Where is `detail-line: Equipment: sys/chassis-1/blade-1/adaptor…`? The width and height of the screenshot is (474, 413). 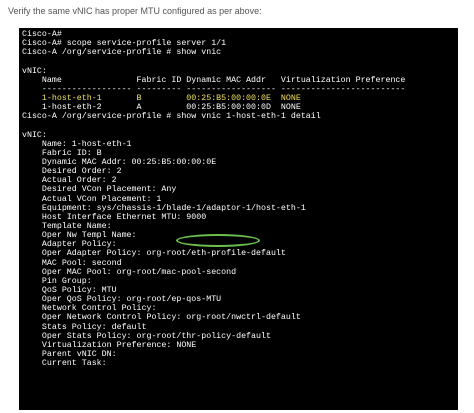
detail-line: Equipment: sys/chassis-1/blade-1/adaptor… is located at coordinates (164, 208).